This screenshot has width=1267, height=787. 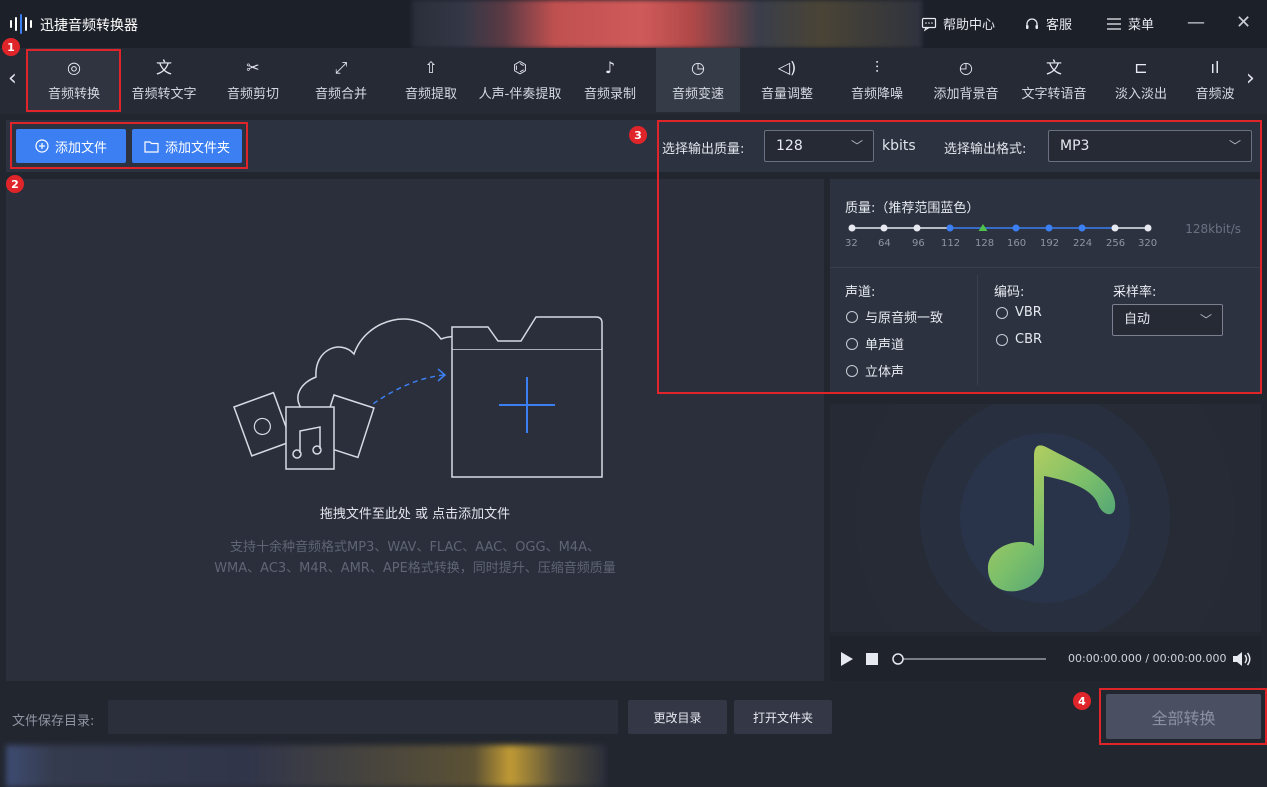 What do you see at coordinates (1053, 67) in the screenshot?
I see `text-to-speech-icon: 文` at bounding box center [1053, 67].